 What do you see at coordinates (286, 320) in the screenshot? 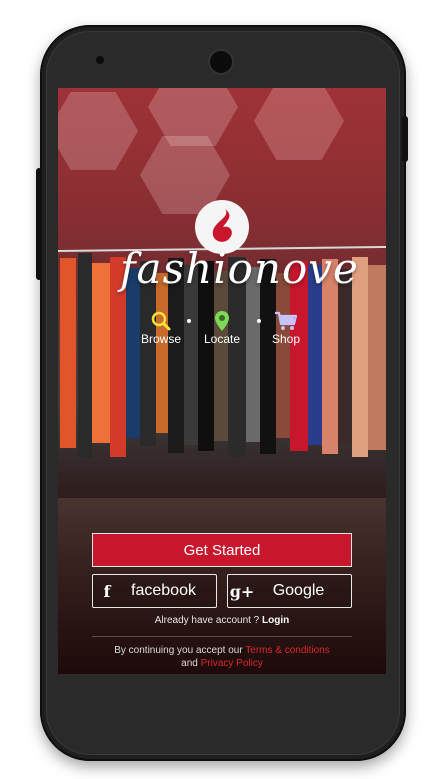
I see `cart-icon` at bounding box center [286, 320].